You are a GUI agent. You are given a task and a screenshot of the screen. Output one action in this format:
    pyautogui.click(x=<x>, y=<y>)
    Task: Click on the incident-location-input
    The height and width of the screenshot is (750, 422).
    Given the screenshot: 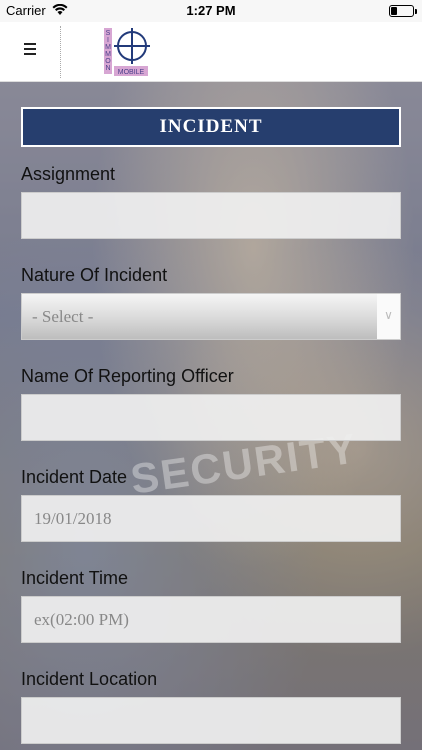 What is the action you would take?
    pyautogui.click(x=211, y=720)
    